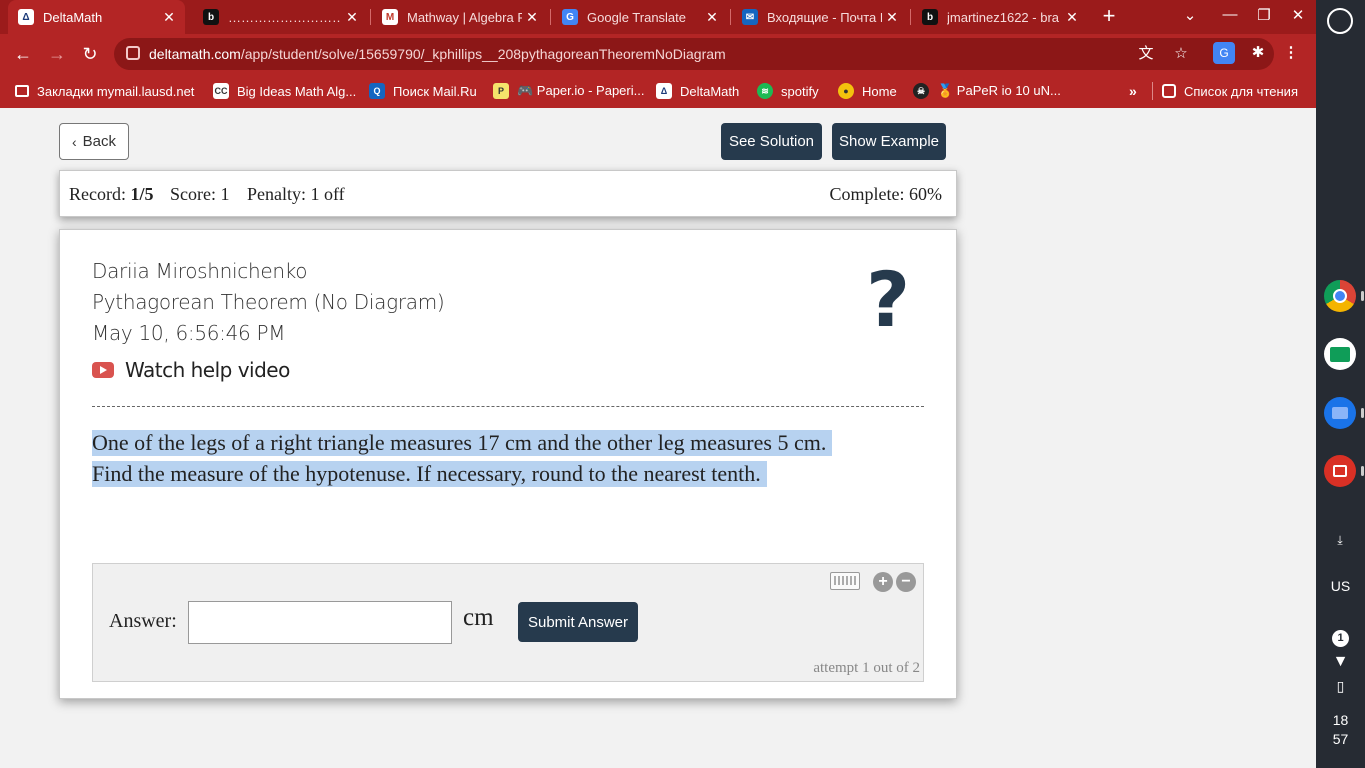 This screenshot has width=1365, height=768. I want to click on new-tab-button: +, so click(1109, 17).